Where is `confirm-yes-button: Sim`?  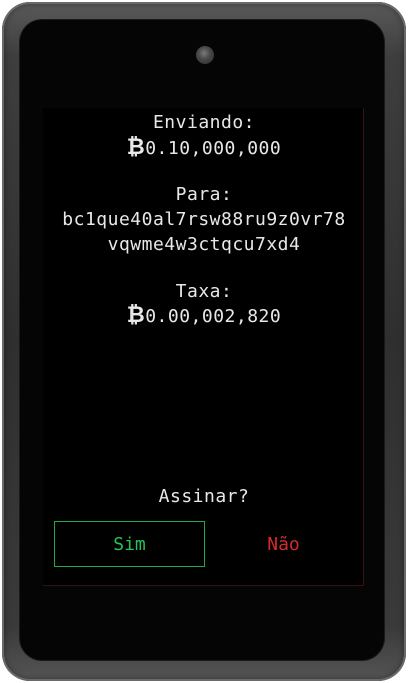 confirm-yes-button: Sim is located at coordinates (129, 544).